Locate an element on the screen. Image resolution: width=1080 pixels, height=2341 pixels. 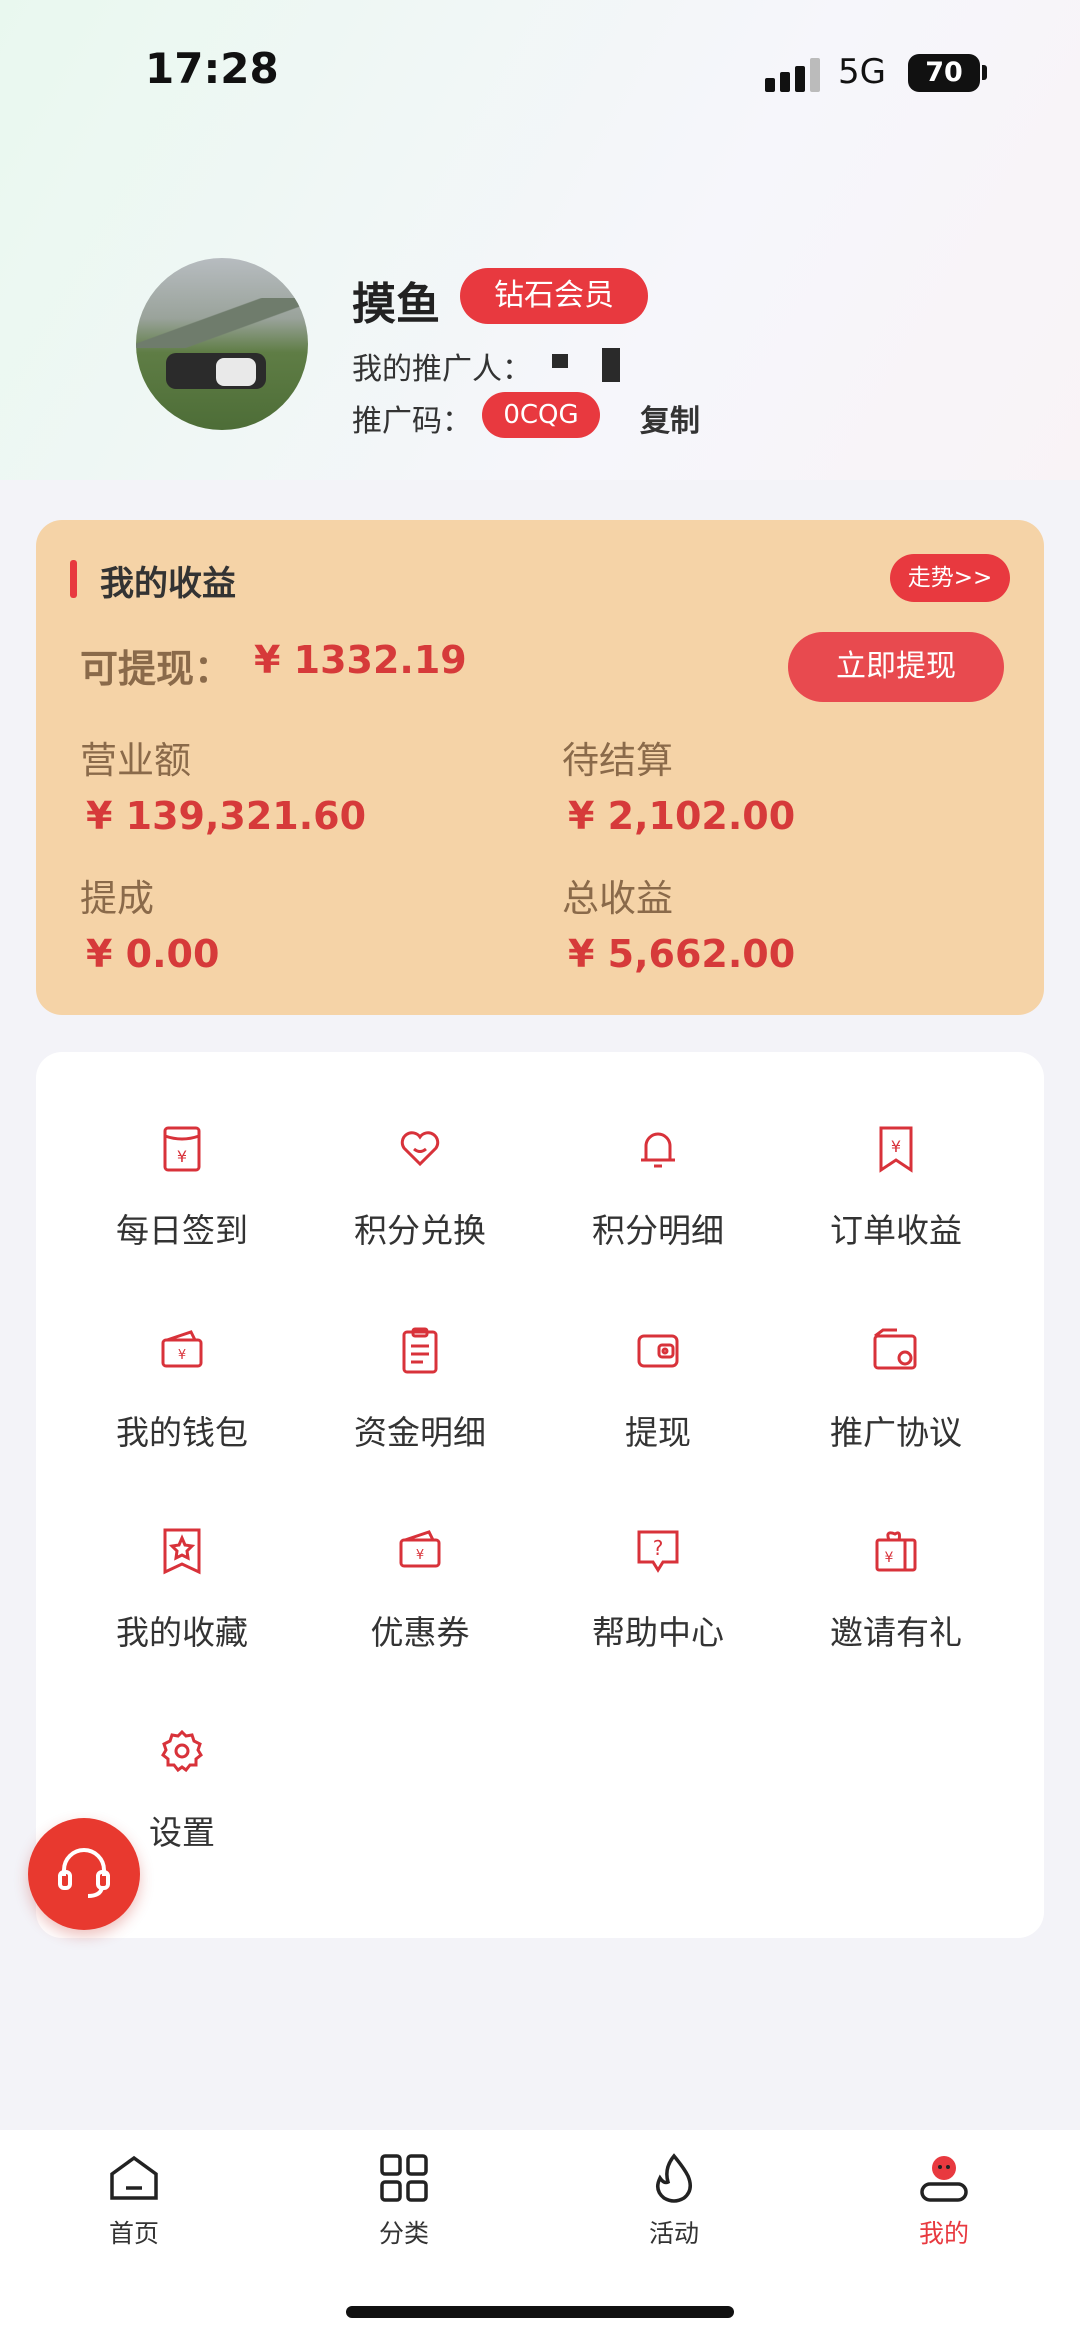
promo-code-label: 推广码： is located at coordinates (412, 421).